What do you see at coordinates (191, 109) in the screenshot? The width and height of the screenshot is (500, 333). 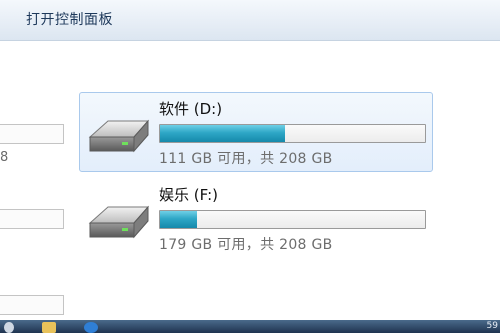 I see `drive-name: 软件 (D:)` at bounding box center [191, 109].